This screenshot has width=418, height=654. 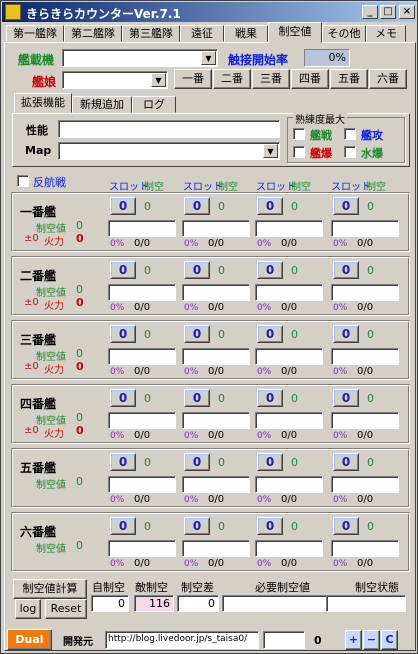 What do you see at coordinates (366, 603) in the screenshot?
I see `air-state-field` at bounding box center [366, 603].